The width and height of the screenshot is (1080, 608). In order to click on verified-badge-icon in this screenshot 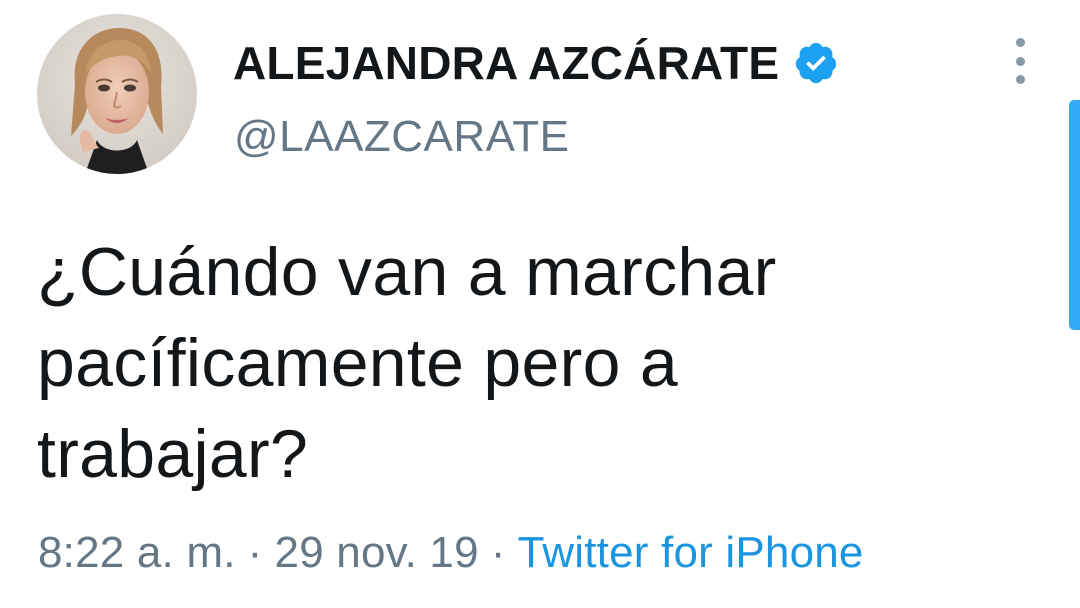, I will do `click(816, 63)`.